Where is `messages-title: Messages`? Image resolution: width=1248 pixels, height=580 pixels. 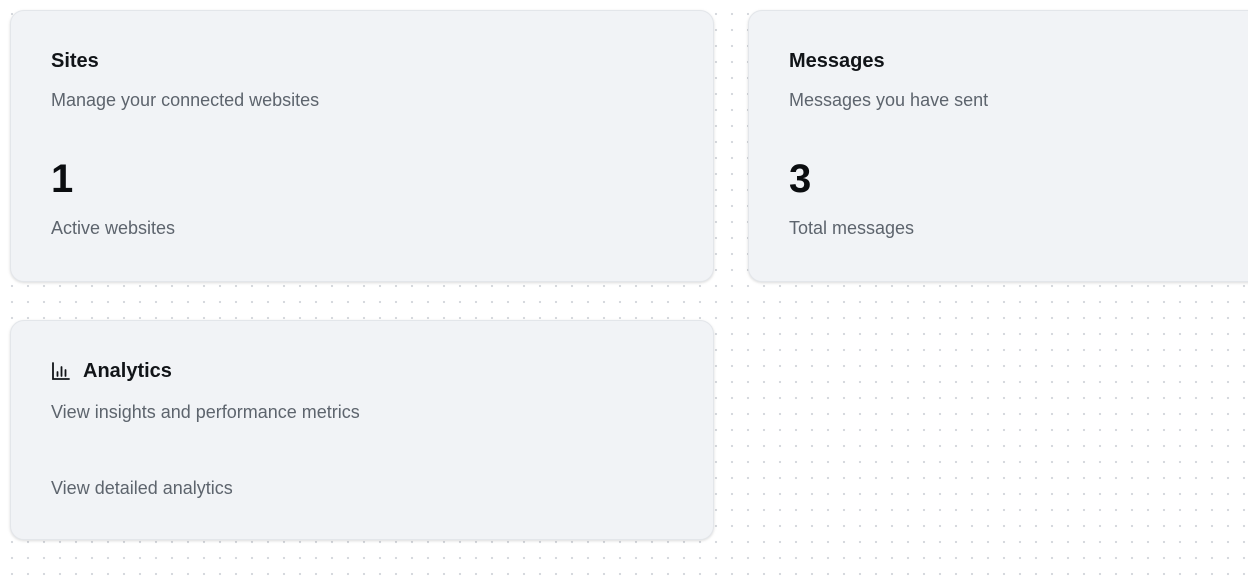 messages-title: Messages is located at coordinates (837, 61).